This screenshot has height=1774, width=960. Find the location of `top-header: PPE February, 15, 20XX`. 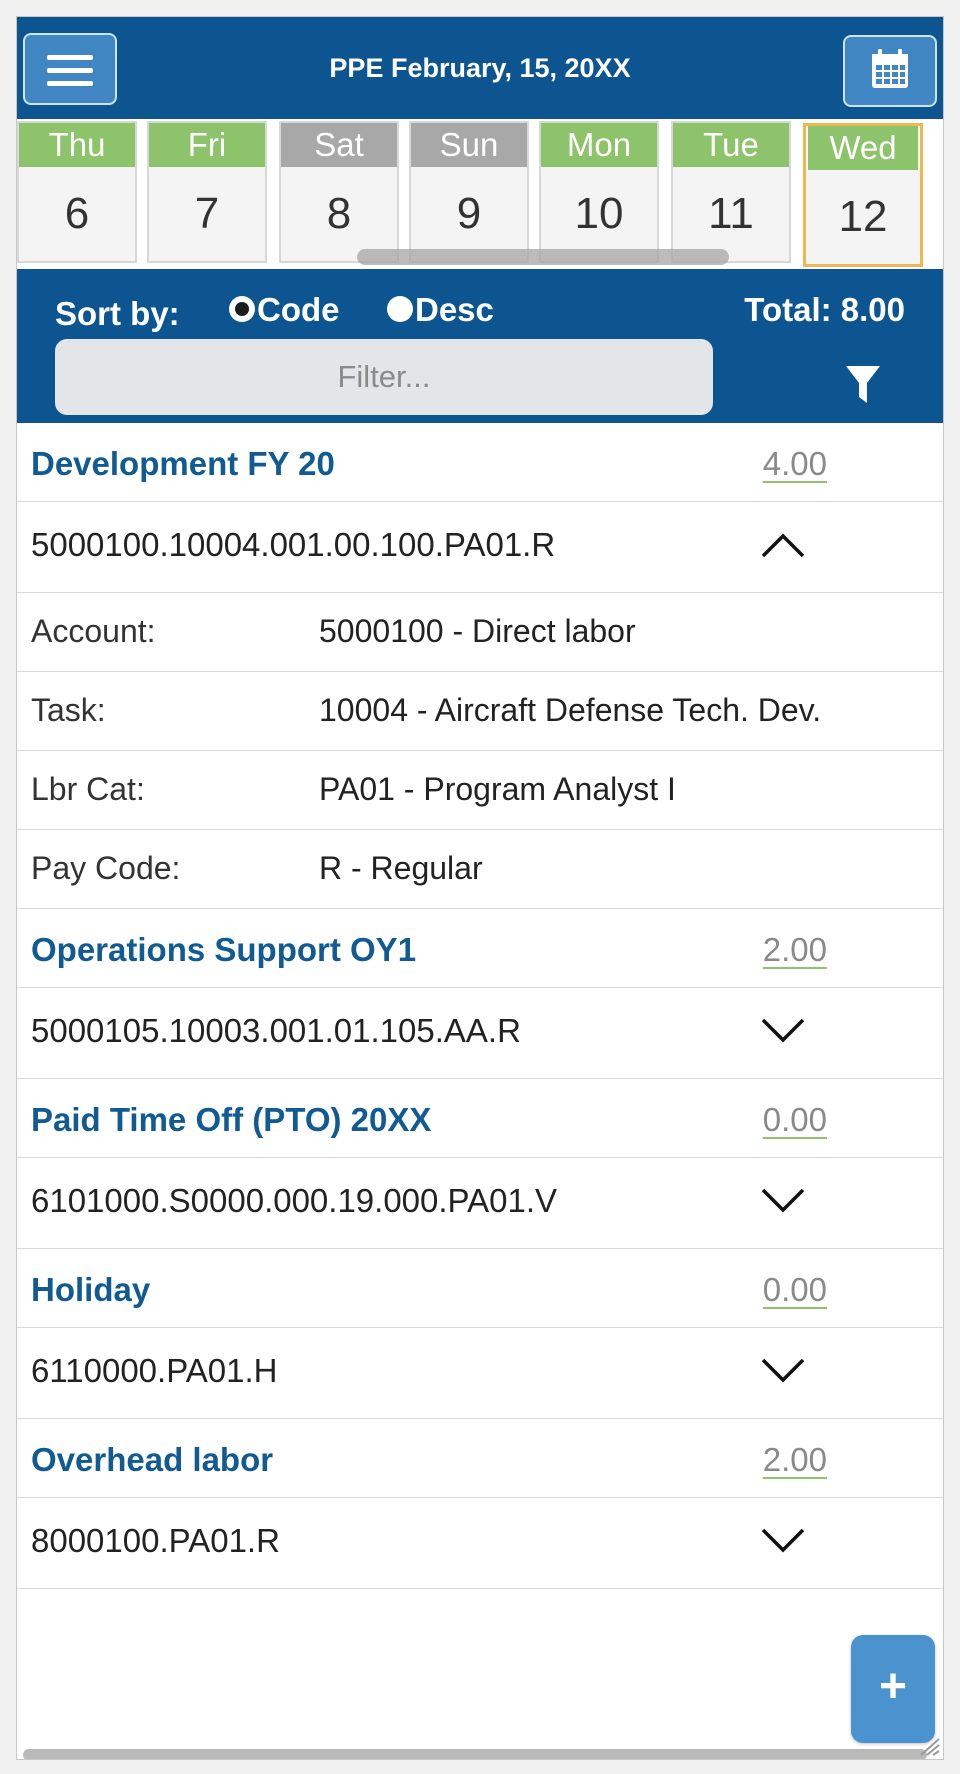

top-header: PPE February, 15, 20XX is located at coordinates (480, 68).